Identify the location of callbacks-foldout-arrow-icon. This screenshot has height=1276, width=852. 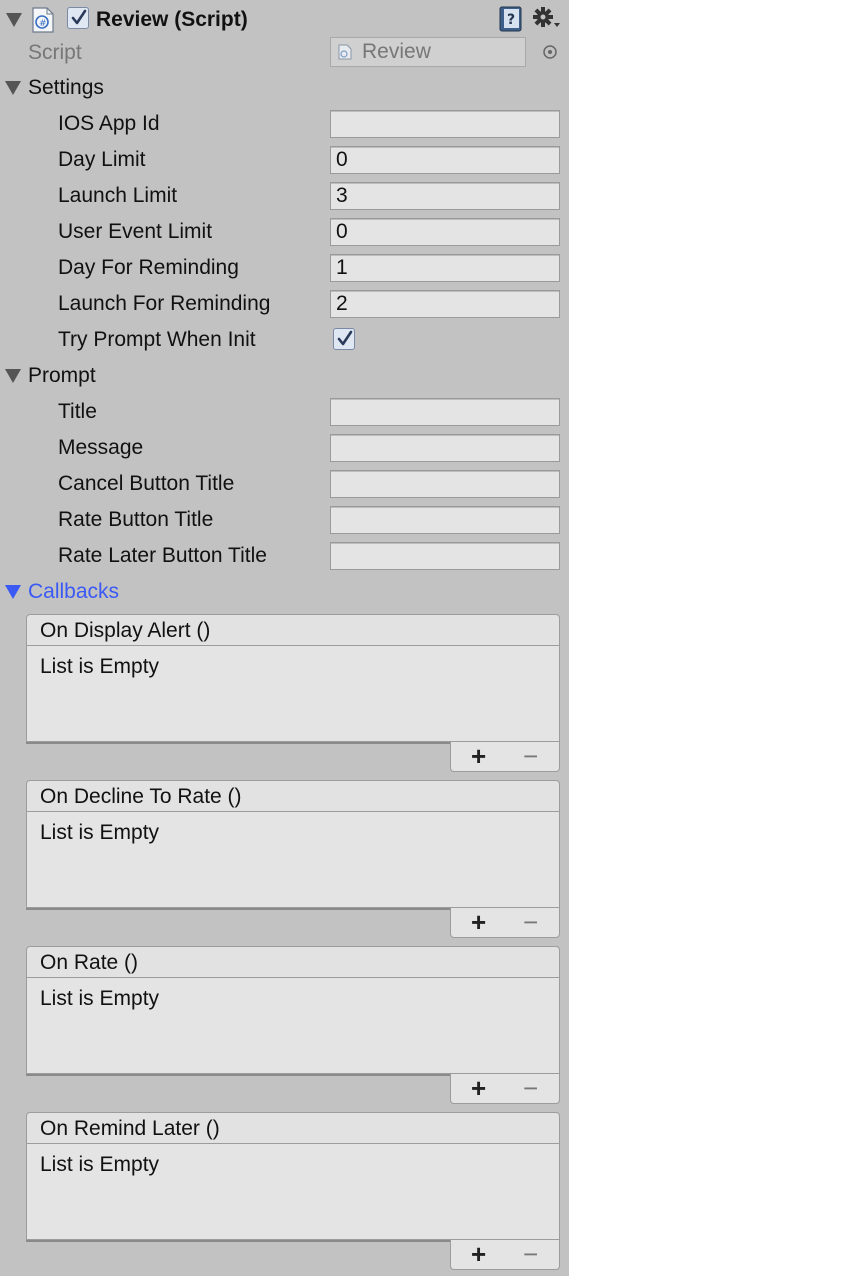
(13, 592).